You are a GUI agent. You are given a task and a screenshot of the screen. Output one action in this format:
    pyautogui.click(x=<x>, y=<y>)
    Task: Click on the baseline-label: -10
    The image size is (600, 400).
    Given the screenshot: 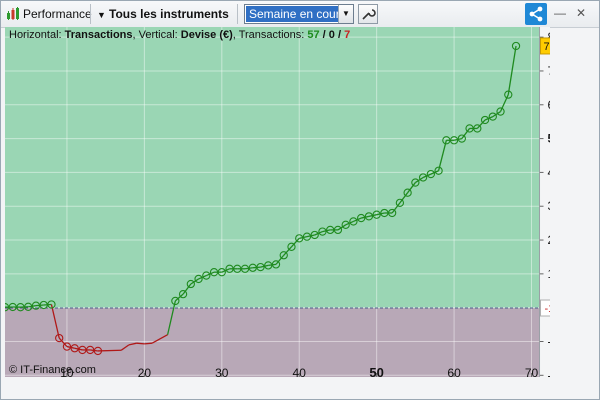 What is the action you would take?
    pyautogui.click(x=547, y=309)
    